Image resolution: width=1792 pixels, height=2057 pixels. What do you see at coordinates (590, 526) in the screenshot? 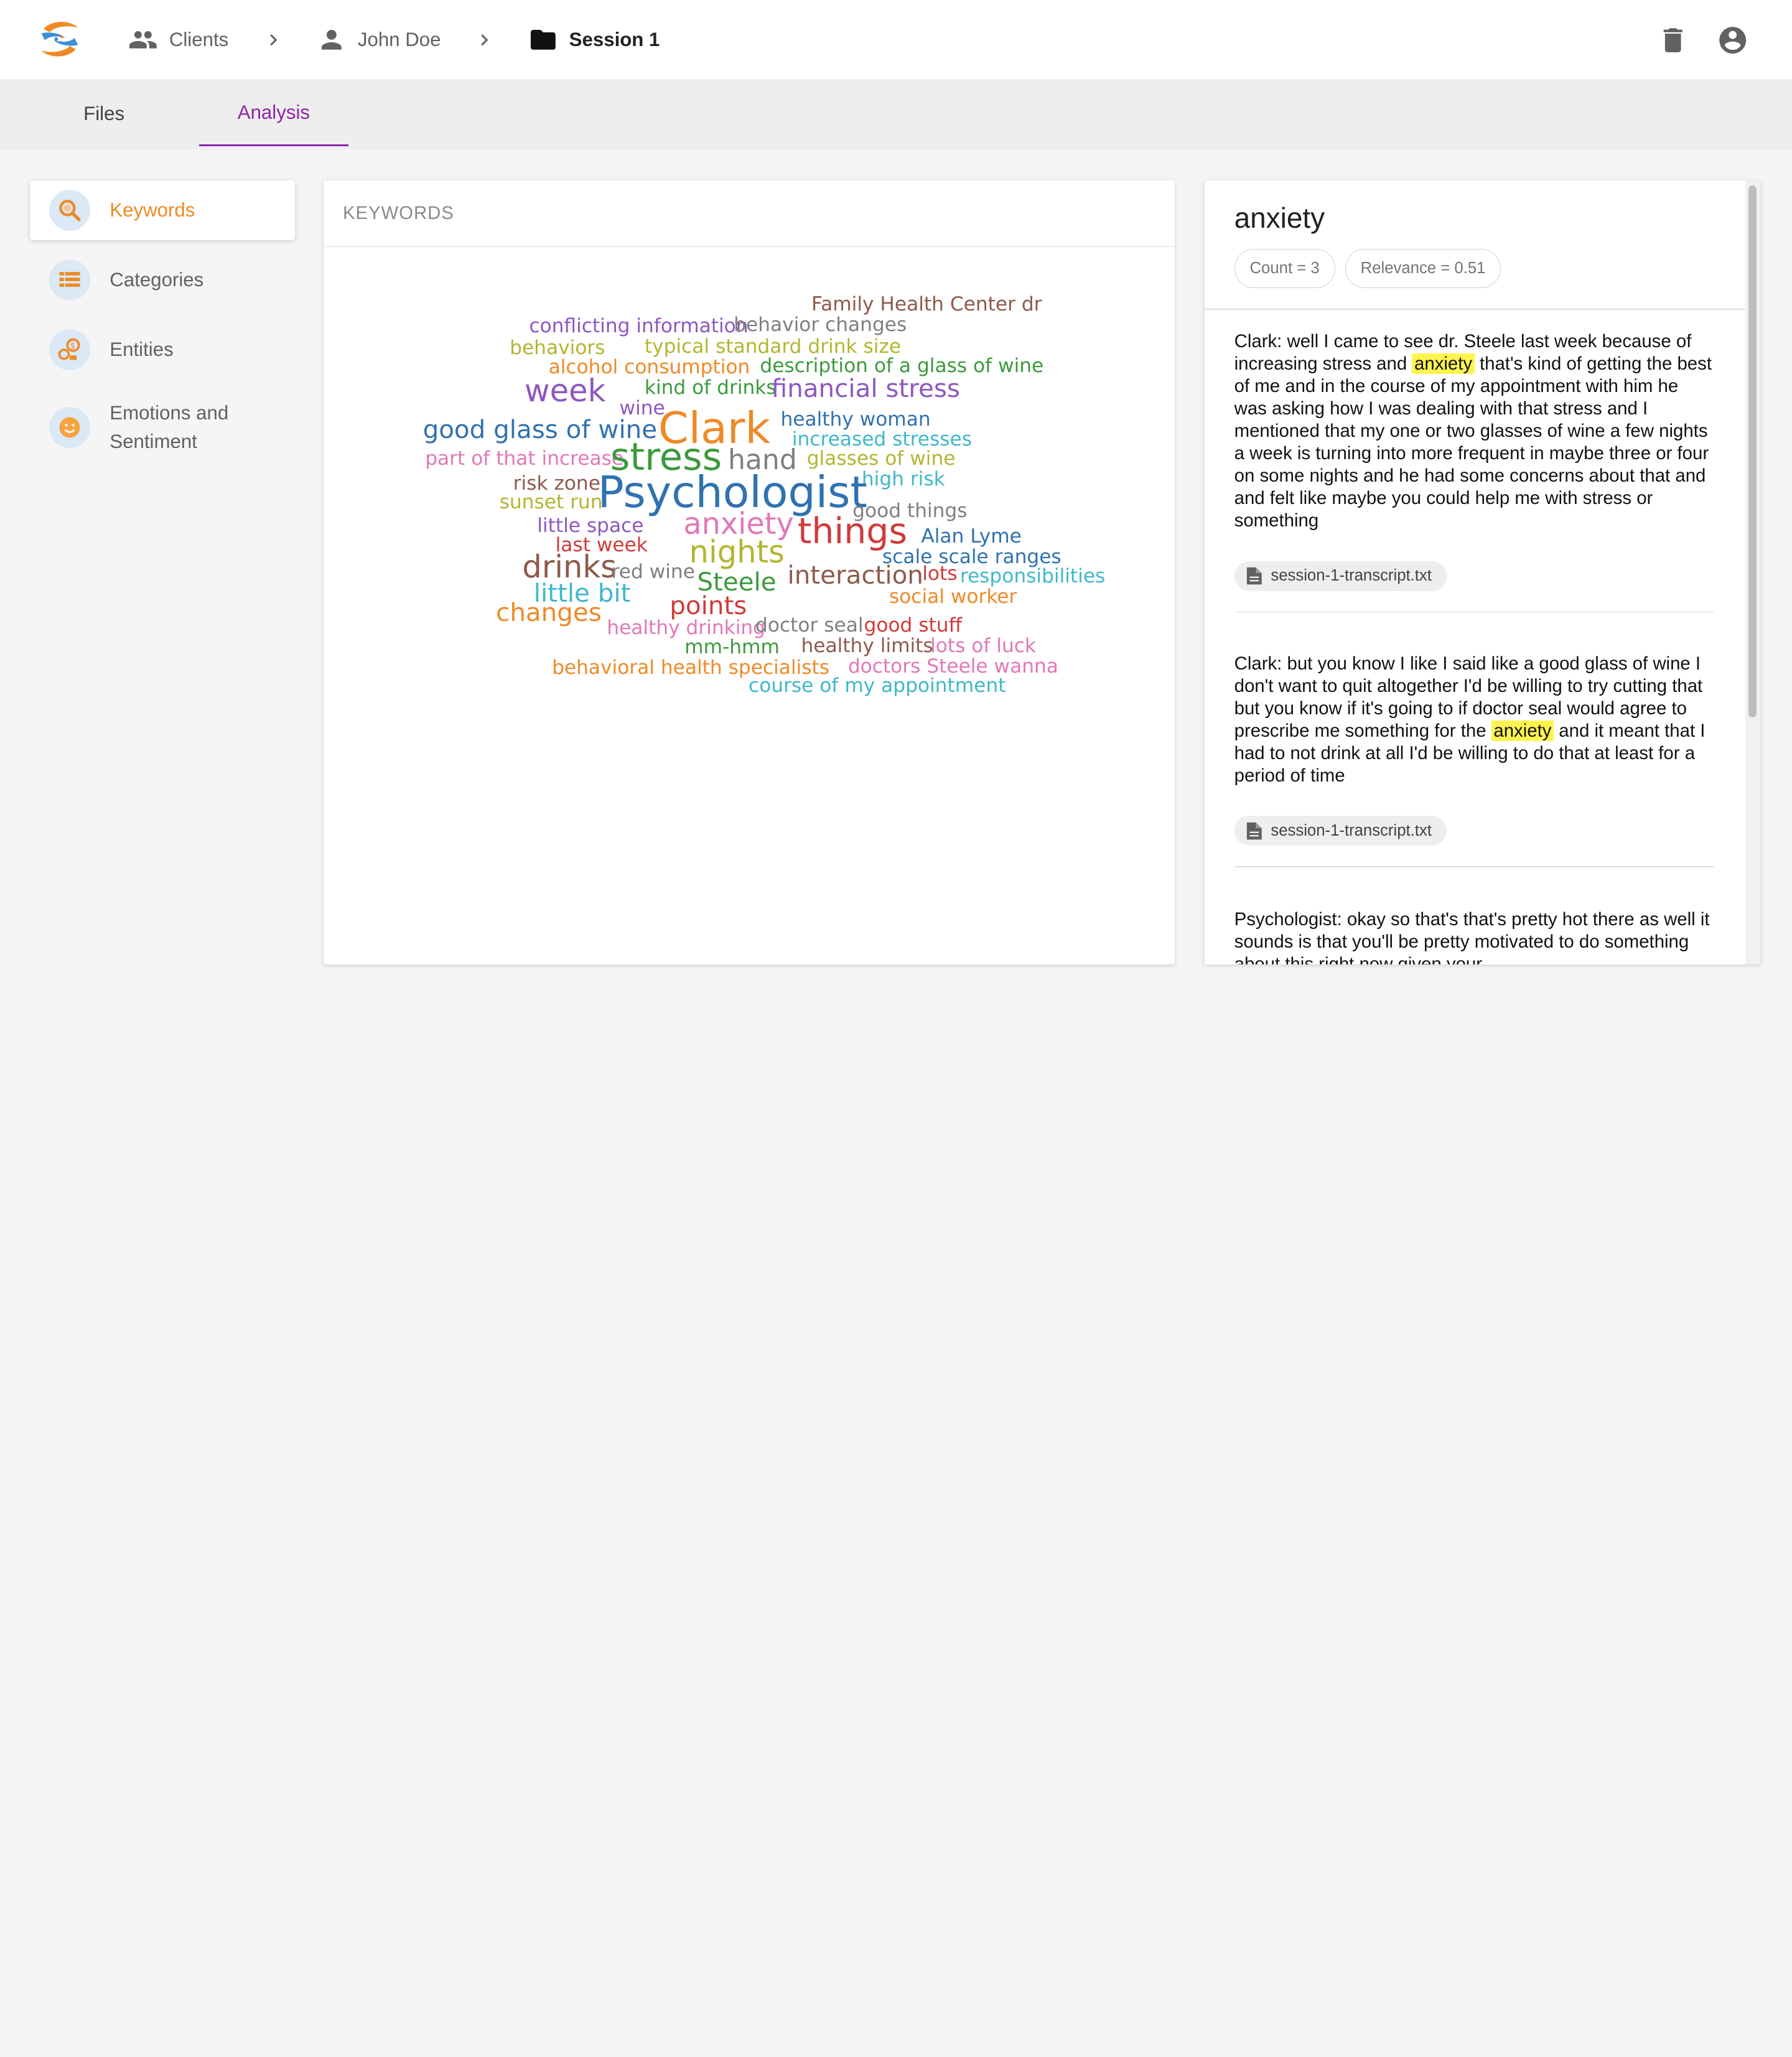
I see `keyword-word: little space` at bounding box center [590, 526].